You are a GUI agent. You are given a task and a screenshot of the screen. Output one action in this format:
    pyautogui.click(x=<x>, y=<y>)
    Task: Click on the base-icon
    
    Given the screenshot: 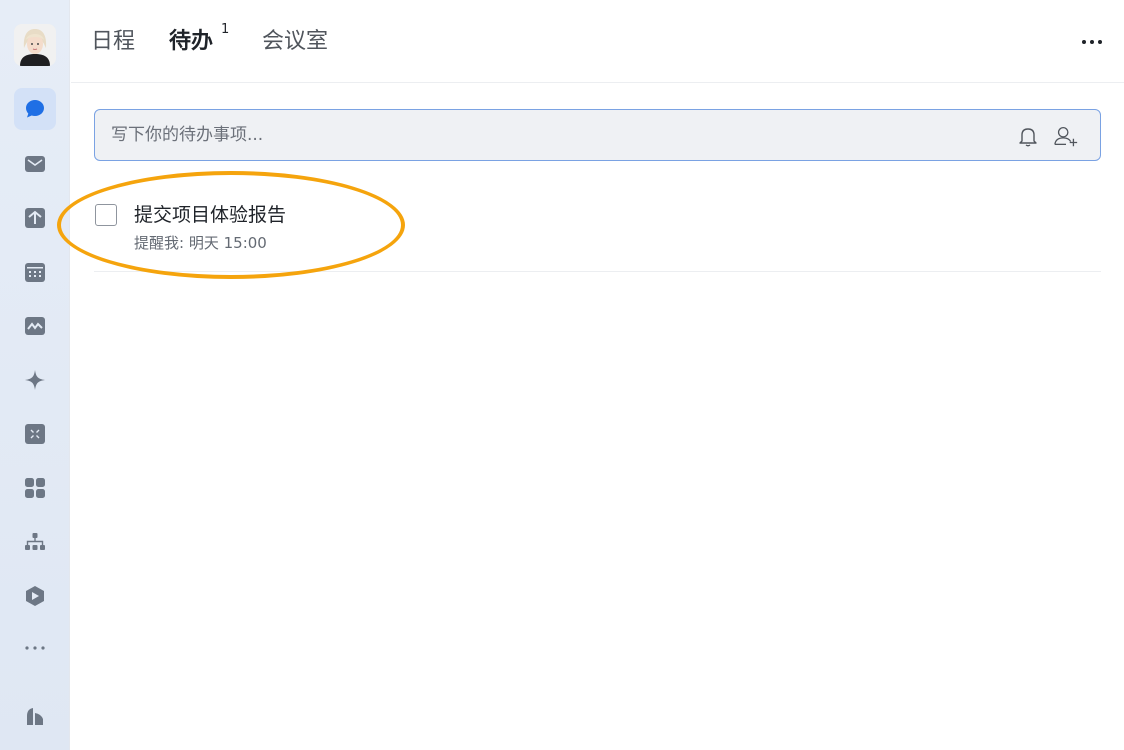 What is the action you would take?
    pyautogui.click(x=35, y=596)
    